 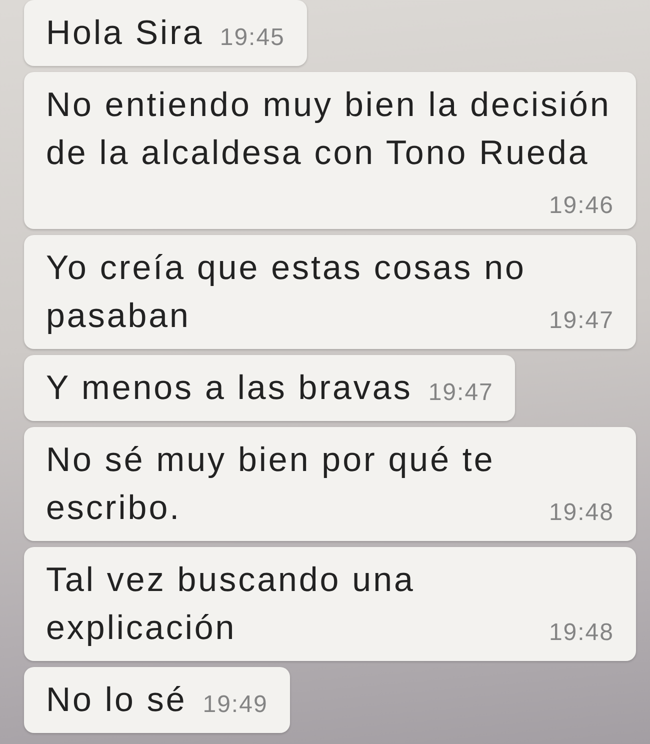 What do you see at coordinates (125, 33) in the screenshot?
I see `message-text: Hola Sira` at bounding box center [125, 33].